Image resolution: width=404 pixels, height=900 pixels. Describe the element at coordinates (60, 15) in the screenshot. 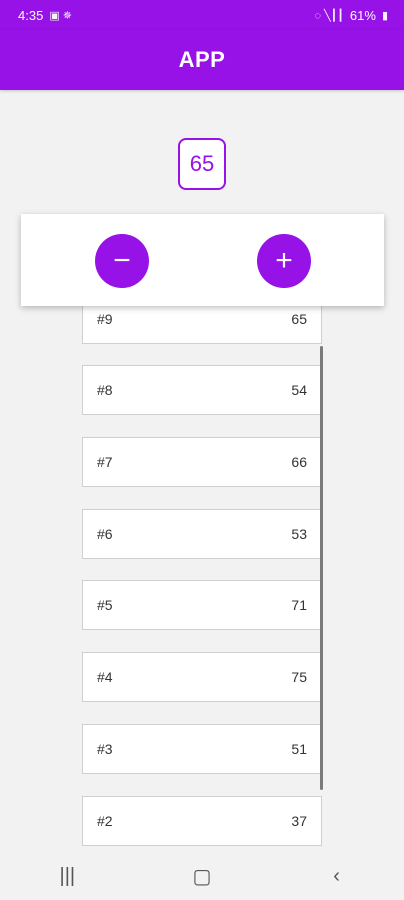

I see `notification-icons: ▣ ✵` at that location.